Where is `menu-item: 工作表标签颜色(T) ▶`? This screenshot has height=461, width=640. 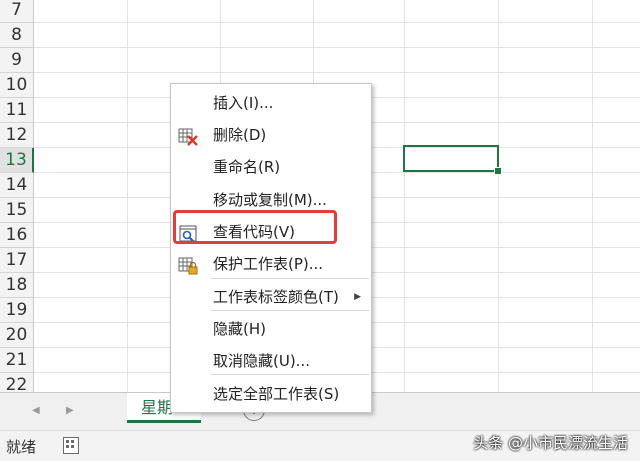
menu-item: 工作表标签颜色(T) ▶ is located at coordinates (271, 297).